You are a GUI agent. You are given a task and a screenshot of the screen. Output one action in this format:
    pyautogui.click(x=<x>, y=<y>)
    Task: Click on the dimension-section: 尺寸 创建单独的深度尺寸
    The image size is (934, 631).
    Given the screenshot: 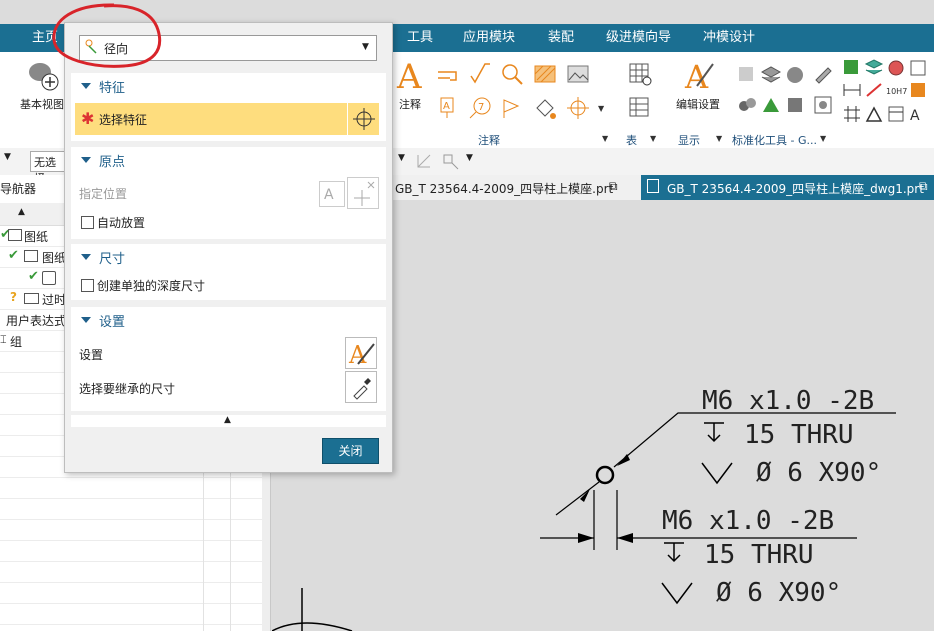 What is the action you would take?
    pyautogui.click(x=228, y=272)
    